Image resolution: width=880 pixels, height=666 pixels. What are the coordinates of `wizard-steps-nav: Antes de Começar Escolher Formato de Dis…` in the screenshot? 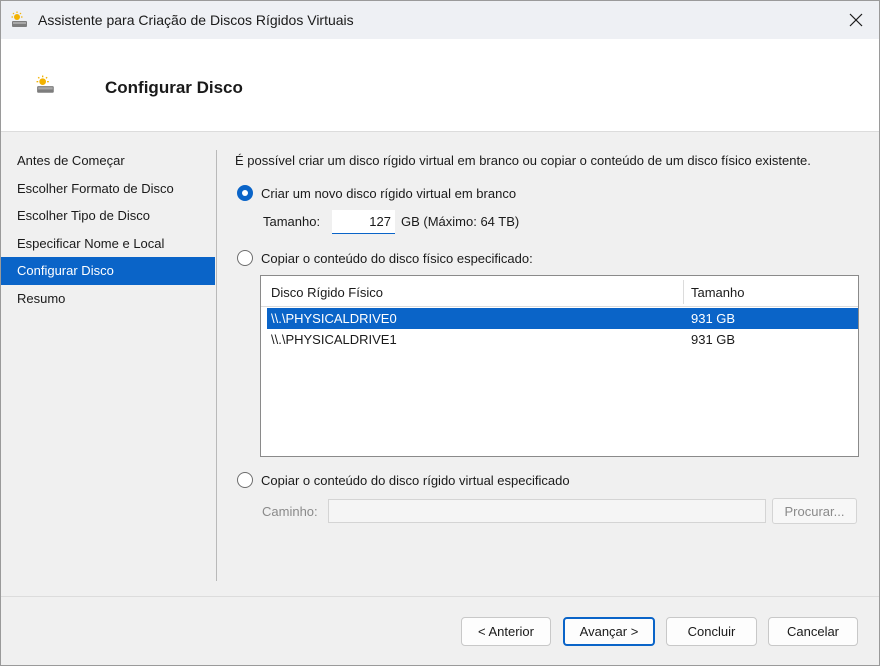 It's located at (108, 230).